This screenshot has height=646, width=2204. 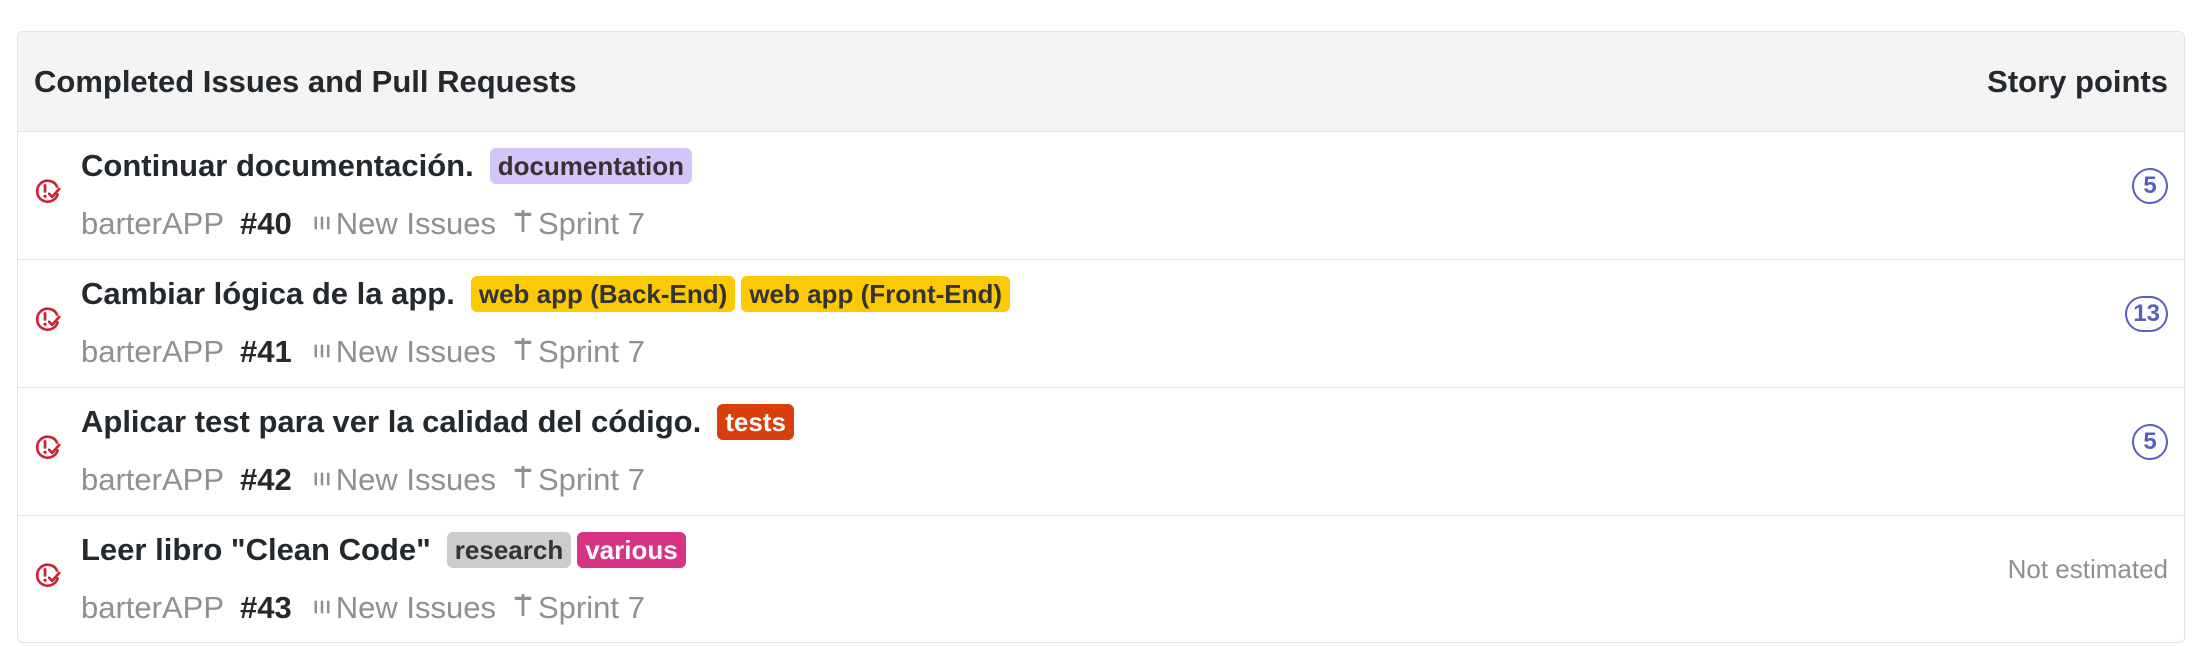 What do you see at coordinates (266, 352) in the screenshot?
I see `issue-number: #41` at bounding box center [266, 352].